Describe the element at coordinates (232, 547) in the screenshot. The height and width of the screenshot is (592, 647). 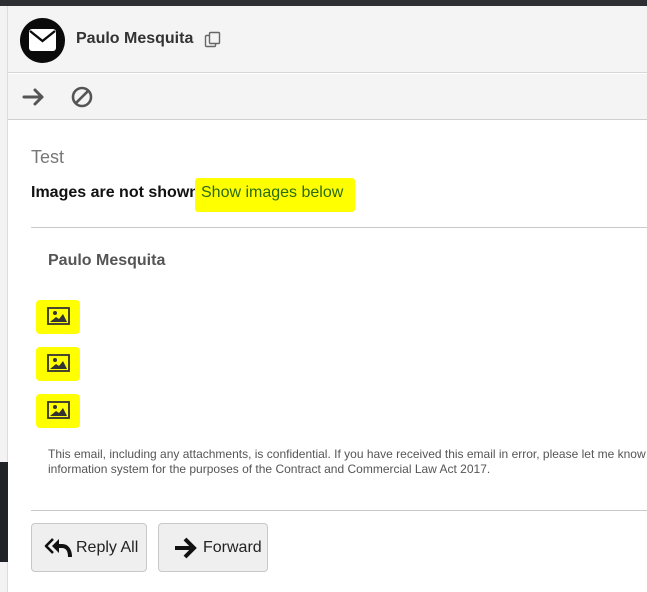
I see `forward-label: Forward` at that location.